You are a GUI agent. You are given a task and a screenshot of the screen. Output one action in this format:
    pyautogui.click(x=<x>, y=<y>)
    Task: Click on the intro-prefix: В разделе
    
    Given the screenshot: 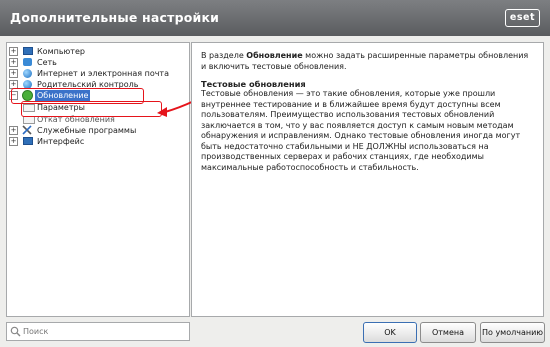 What is the action you would take?
    pyautogui.click(x=224, y=55)
    